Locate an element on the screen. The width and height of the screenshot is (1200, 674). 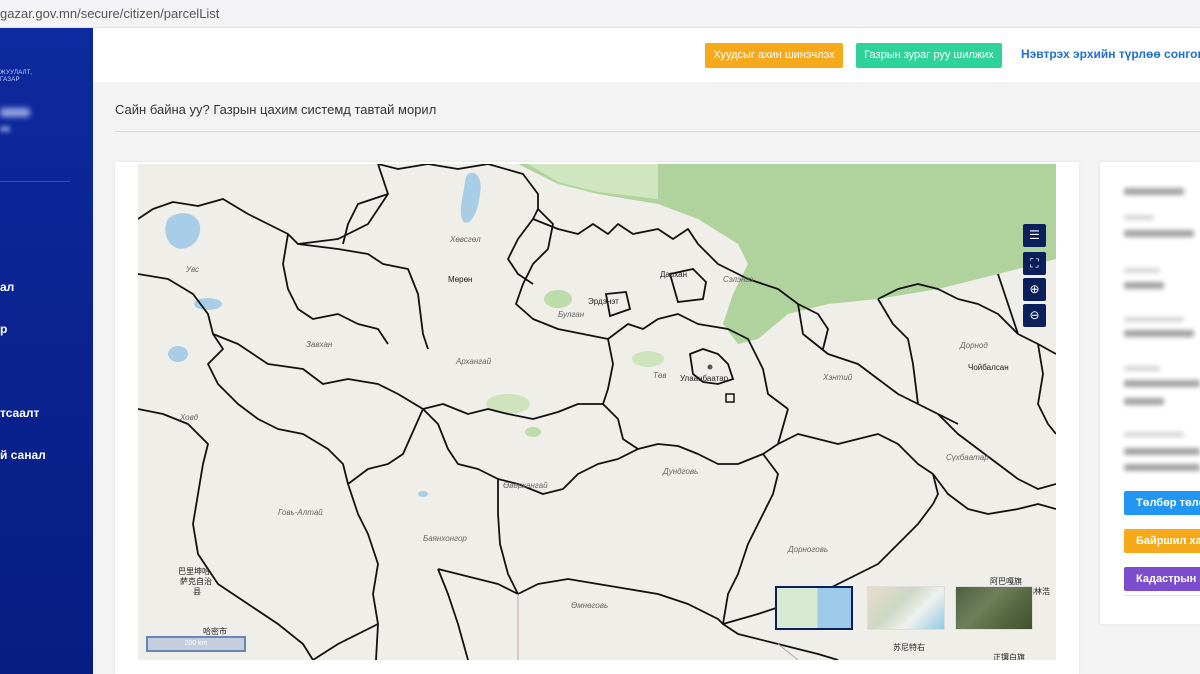
pay-fee-button: Төлбөр төлө is located at coordinates (1162, 503).